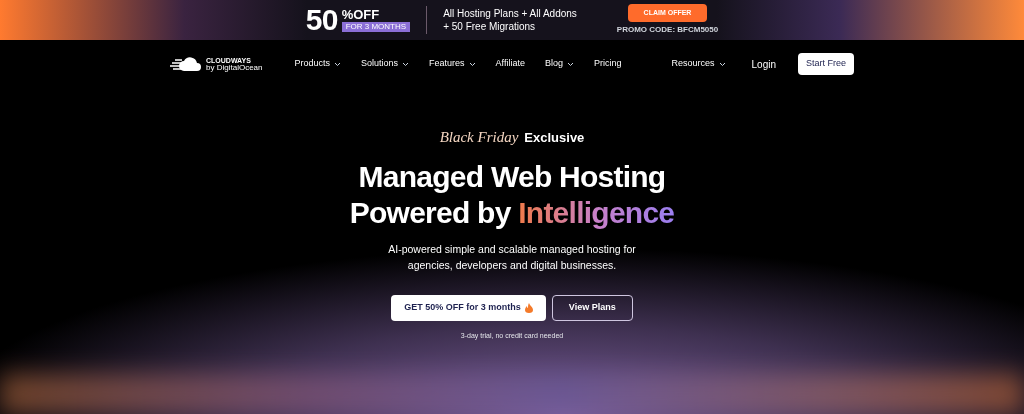 Image resolution: width=1024 pixels, height=414 pixels. I want to click on nav-link: Pricing, so click(607, 64).